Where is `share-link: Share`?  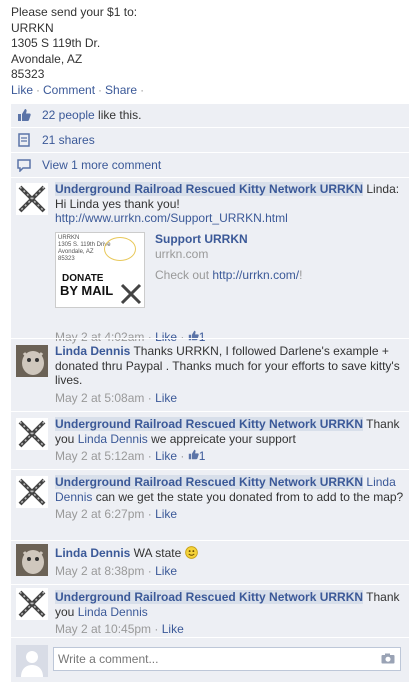
share-link: Share is located at coordinates (121, 90).